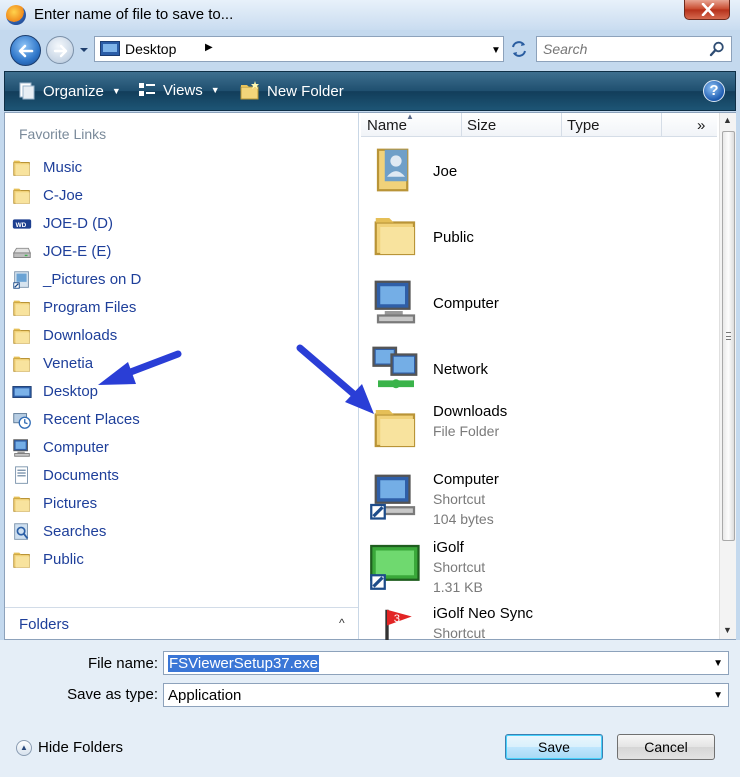 This screenshot has width=740, height=777. I want to click on close-button, so click(707, 10).